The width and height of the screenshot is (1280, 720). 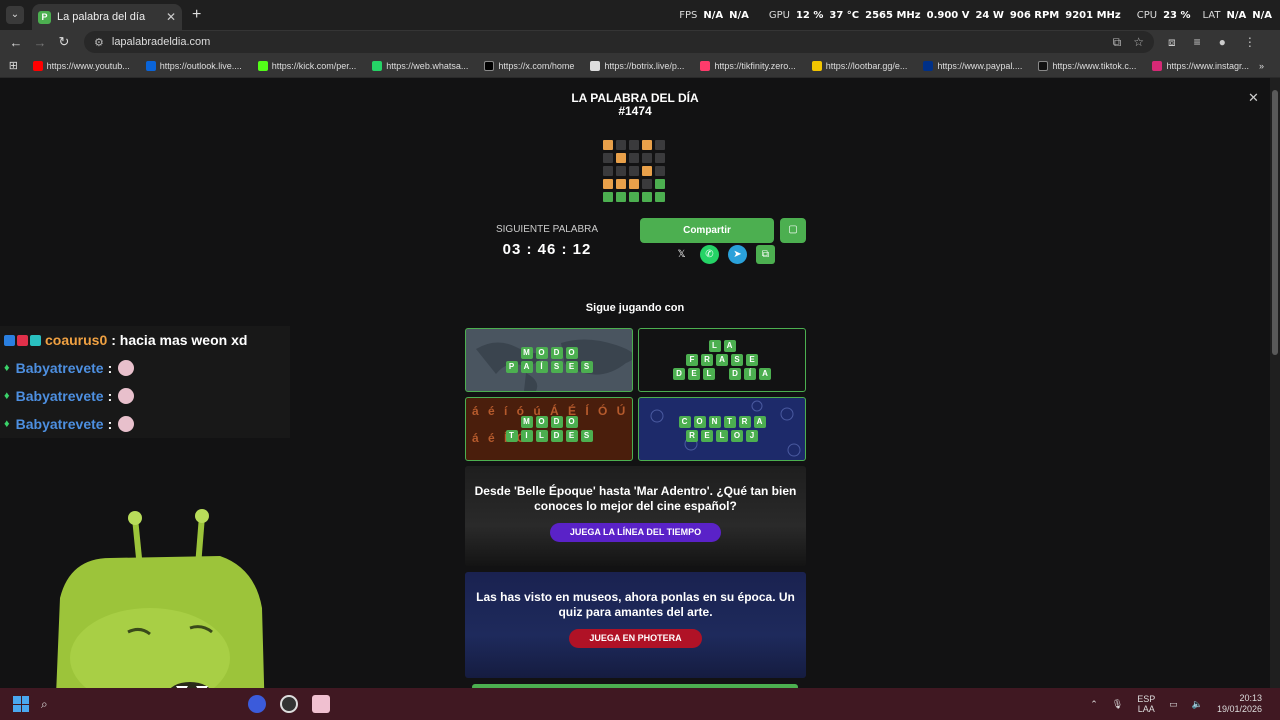 What do you see at coordinates (765, 254) in the screenshot?
I see `copy-icon: ⧉` at bounding box center [765, 254].